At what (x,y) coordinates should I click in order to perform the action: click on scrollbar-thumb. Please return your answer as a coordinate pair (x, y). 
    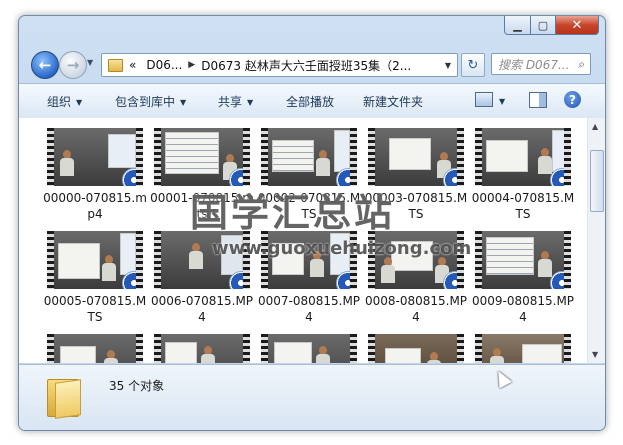
    Looking at the image, I should click on (597, 181).